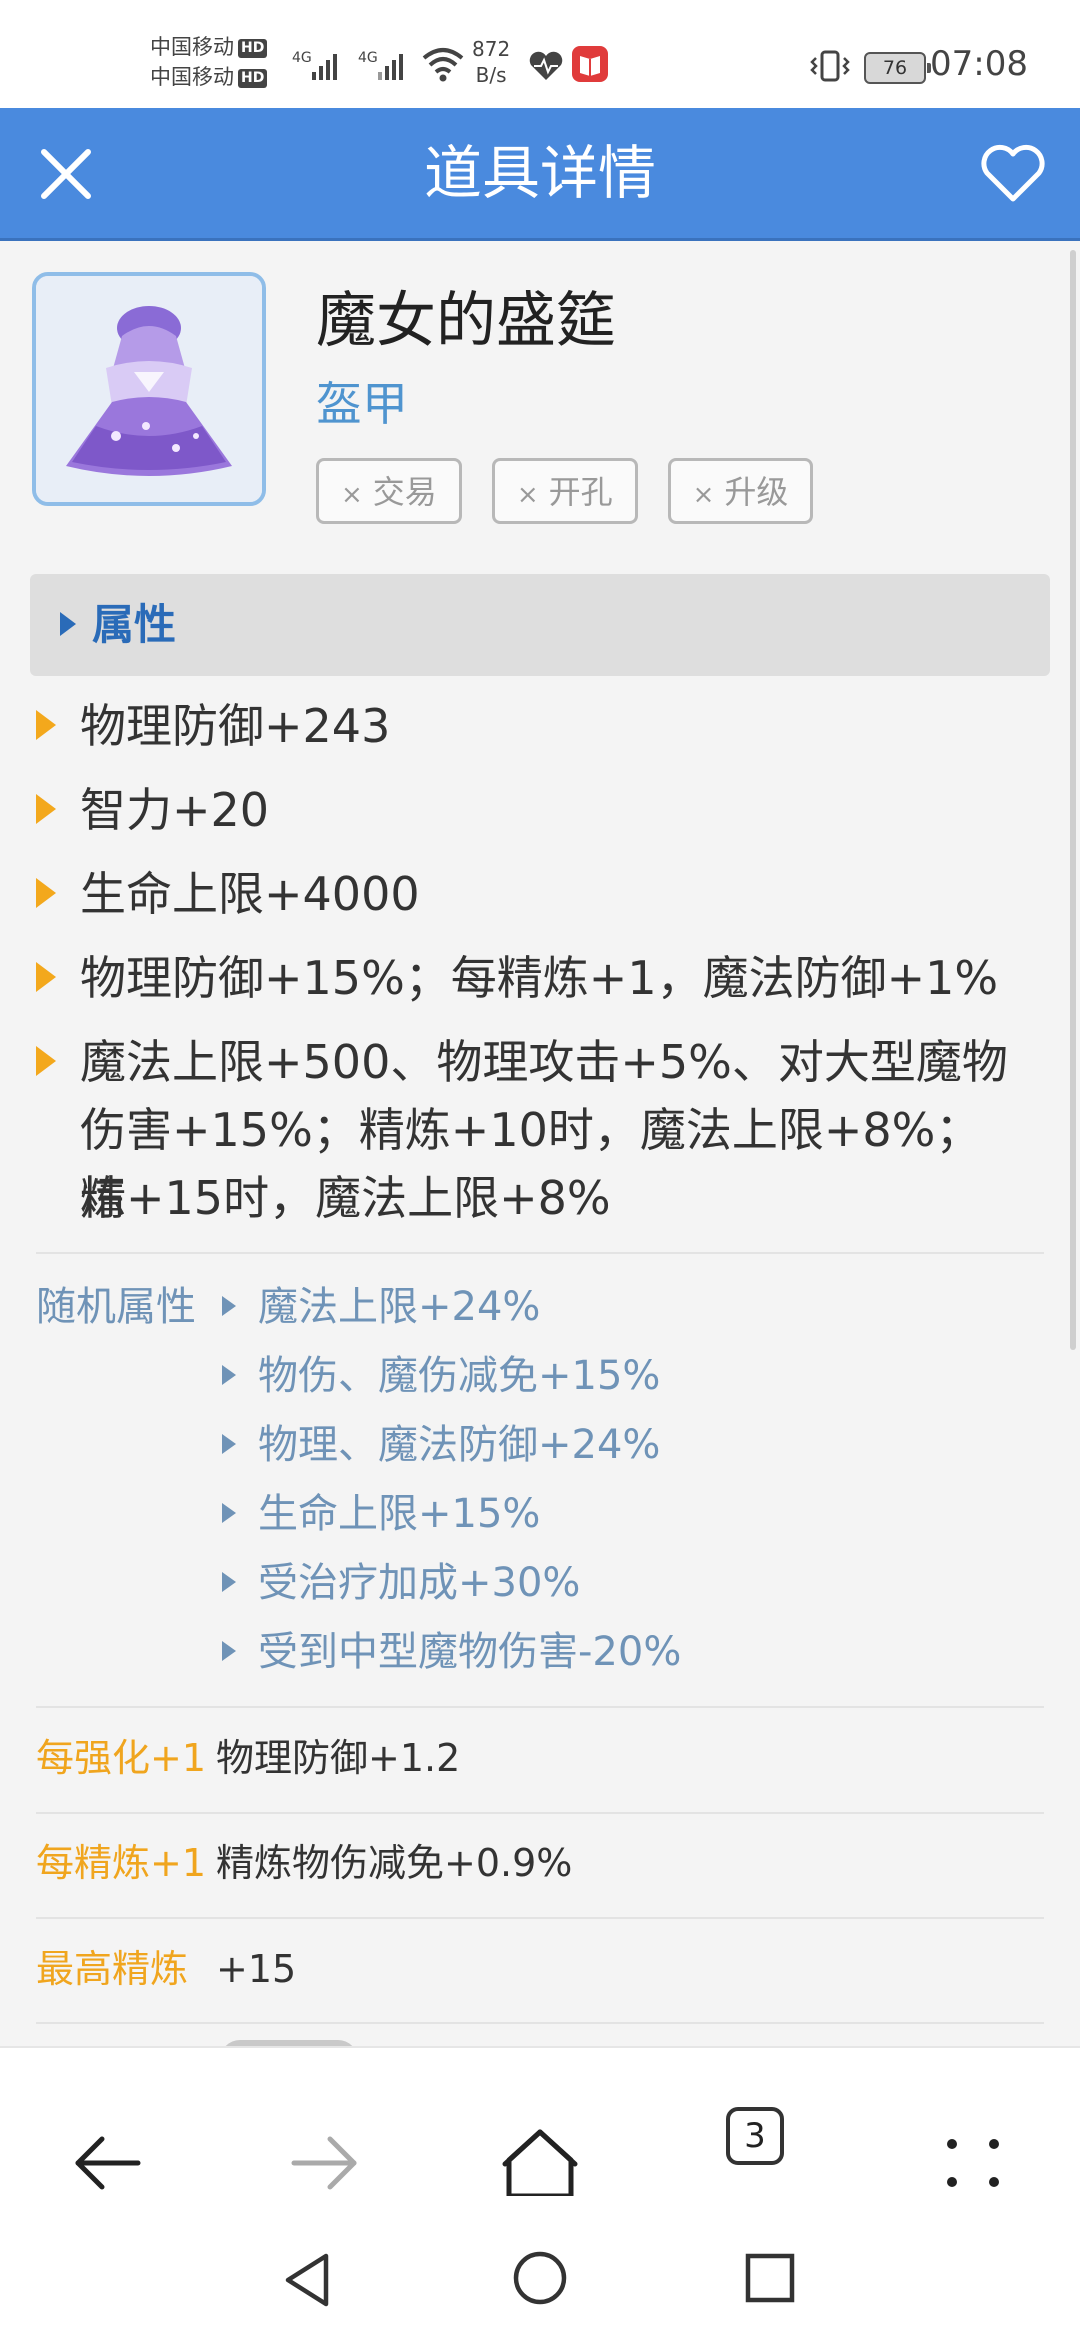  Describe the element at coordinates (491, 62) in the screenshot. I see `network-speed: 872 B/s` at that location.